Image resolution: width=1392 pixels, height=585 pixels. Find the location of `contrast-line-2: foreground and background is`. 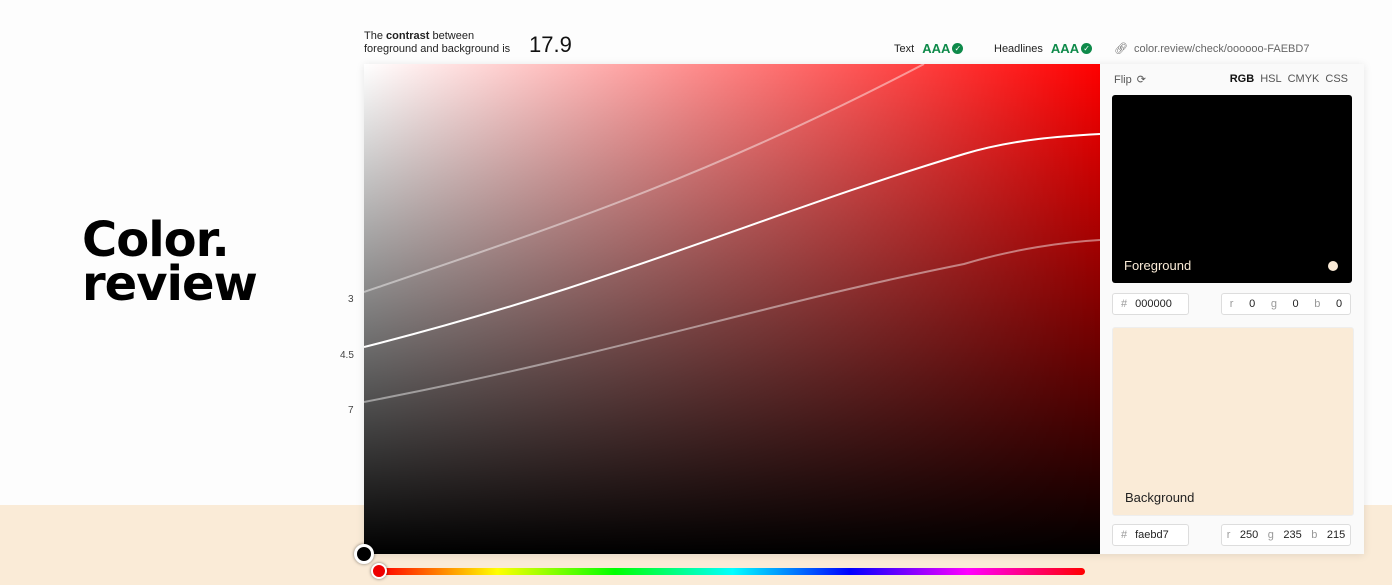

contrast-line-2: foreground and background is is located at coordinates (437, 49).